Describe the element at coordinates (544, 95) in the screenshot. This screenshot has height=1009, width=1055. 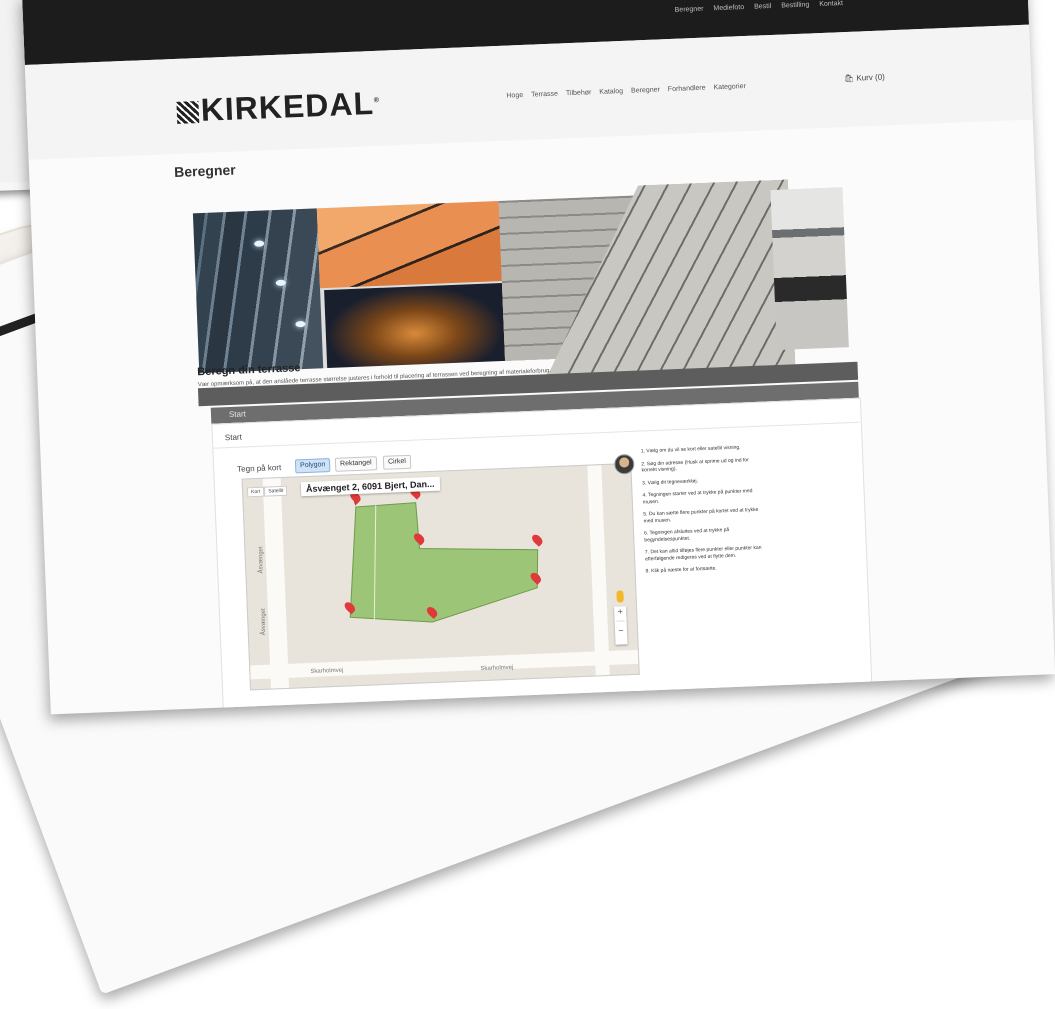
I see `nav-item: Terrasse` at that location.